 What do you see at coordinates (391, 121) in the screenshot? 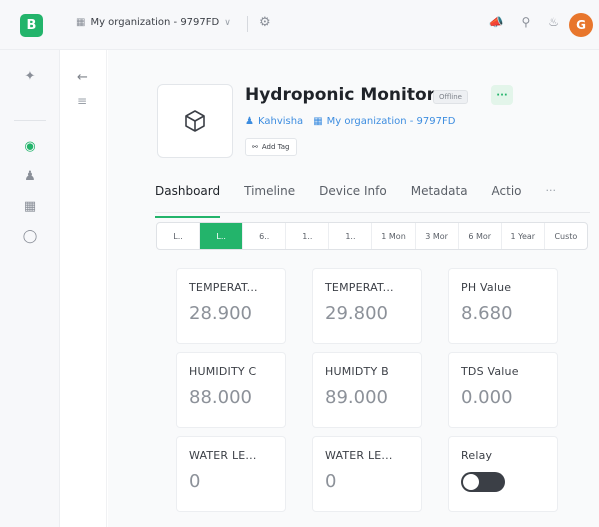
I see `organization-label: My organization - 9797FD` at bounding box center [391, 121].